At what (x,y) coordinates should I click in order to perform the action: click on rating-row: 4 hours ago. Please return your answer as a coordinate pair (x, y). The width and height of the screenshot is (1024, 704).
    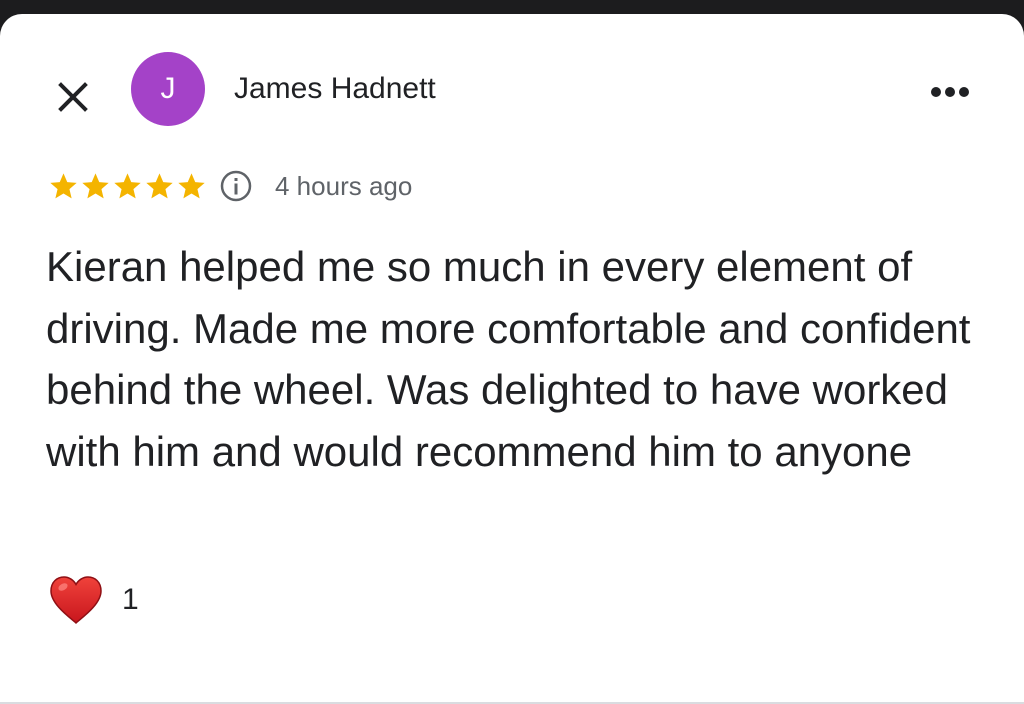
    Looking at the image, I should click on (230, 186).